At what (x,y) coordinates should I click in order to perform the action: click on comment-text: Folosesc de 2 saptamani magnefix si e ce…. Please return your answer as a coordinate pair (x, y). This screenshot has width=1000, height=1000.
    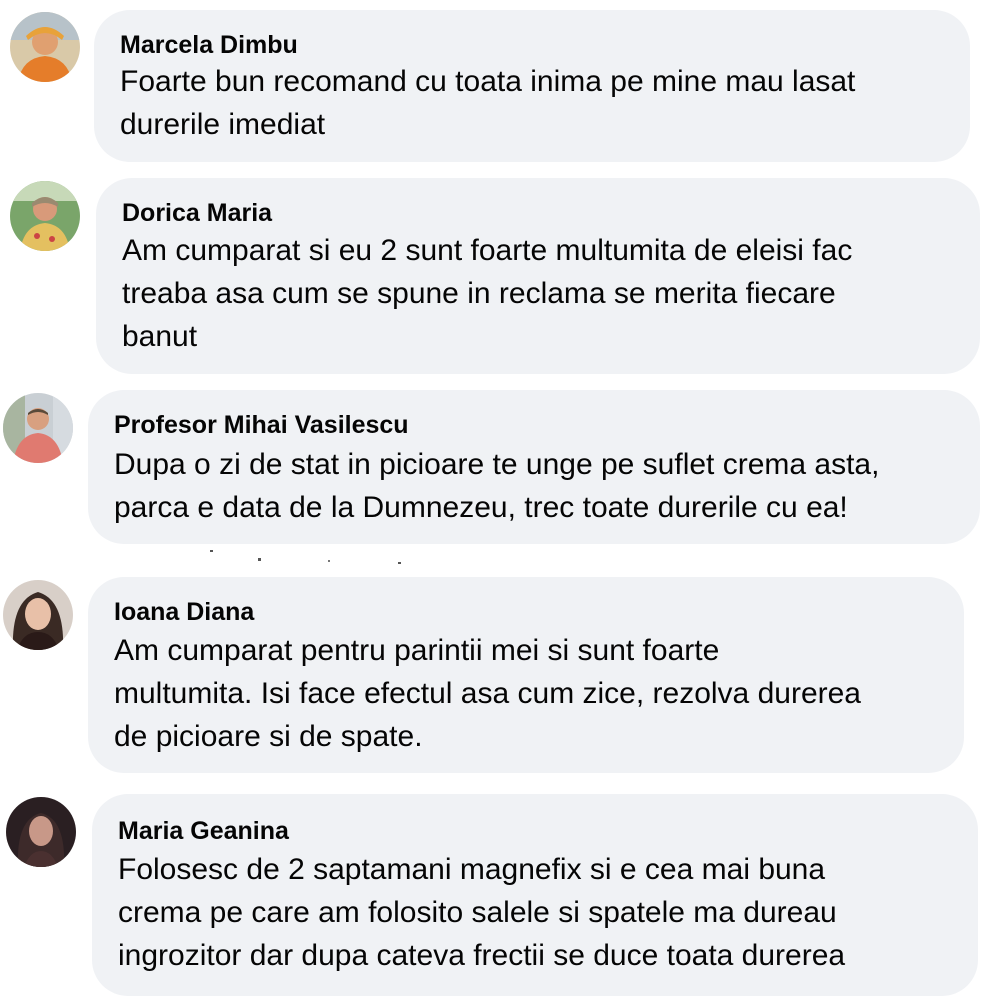
    Looking at the image, I should click on (481, 912).